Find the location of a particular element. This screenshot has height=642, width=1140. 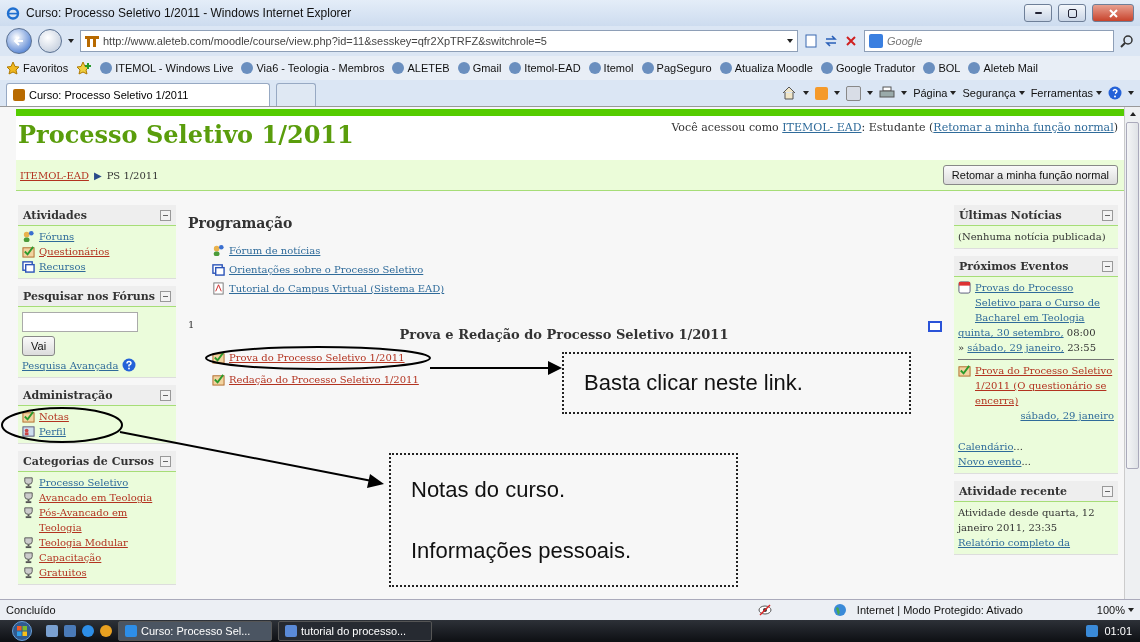

stop-icon is located at coordinates (851, 41).